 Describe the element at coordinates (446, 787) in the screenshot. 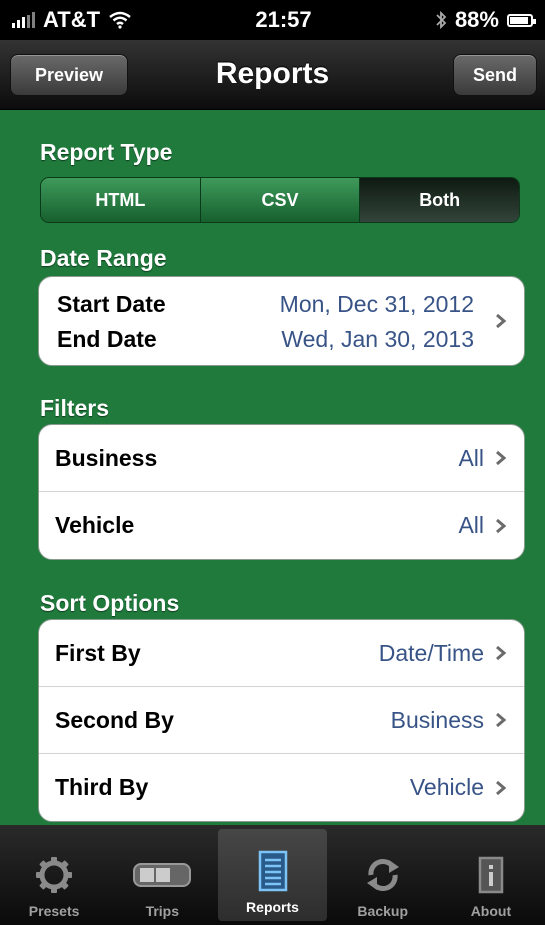

I see `row-value: Vehicle` at that location.